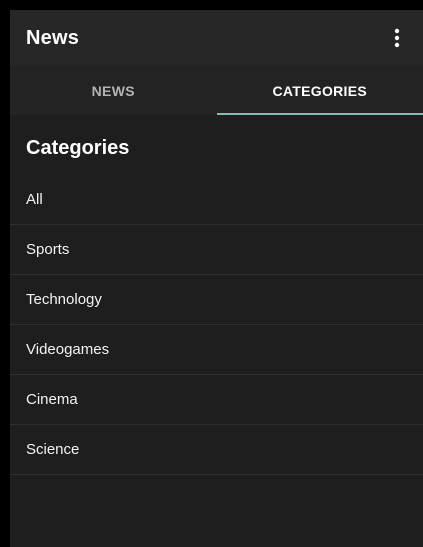 The height and width of the screenshot is (547, 423). I want to click on page-title: Categories, so click(78, 148).